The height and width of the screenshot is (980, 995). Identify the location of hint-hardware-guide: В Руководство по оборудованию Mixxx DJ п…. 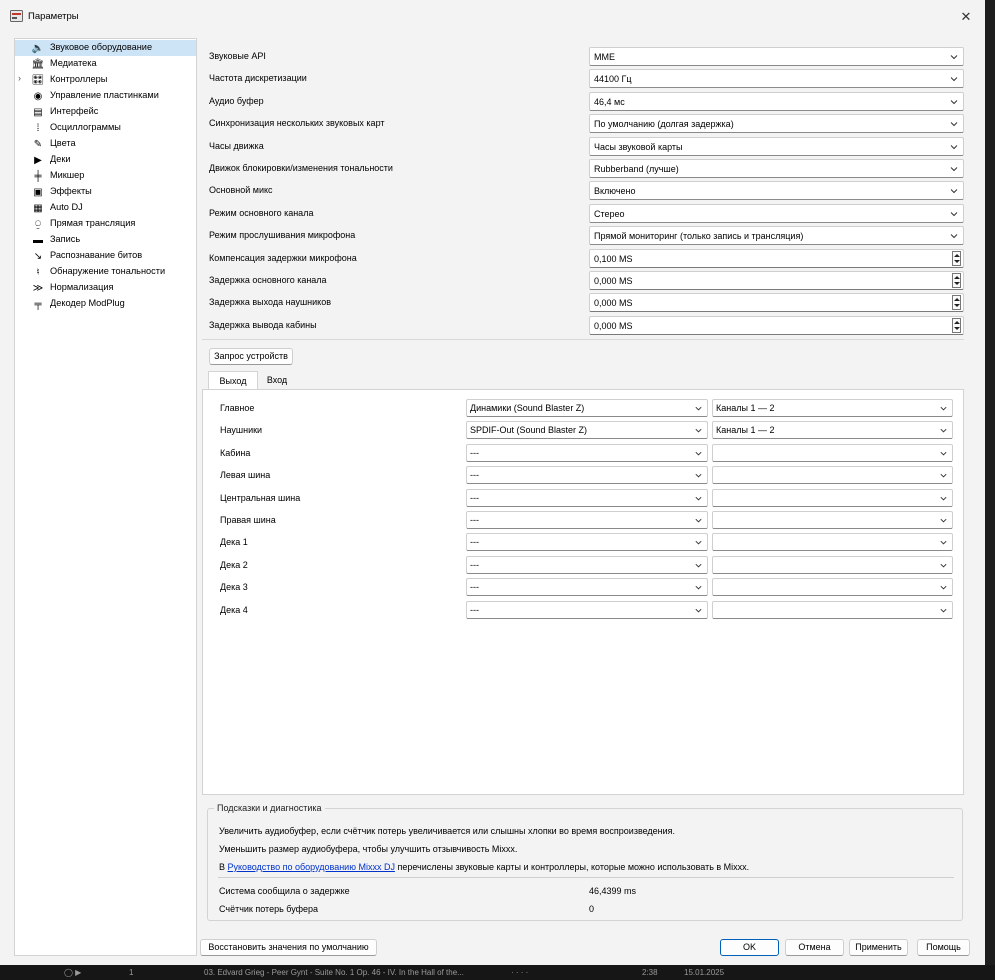
(484, 867).